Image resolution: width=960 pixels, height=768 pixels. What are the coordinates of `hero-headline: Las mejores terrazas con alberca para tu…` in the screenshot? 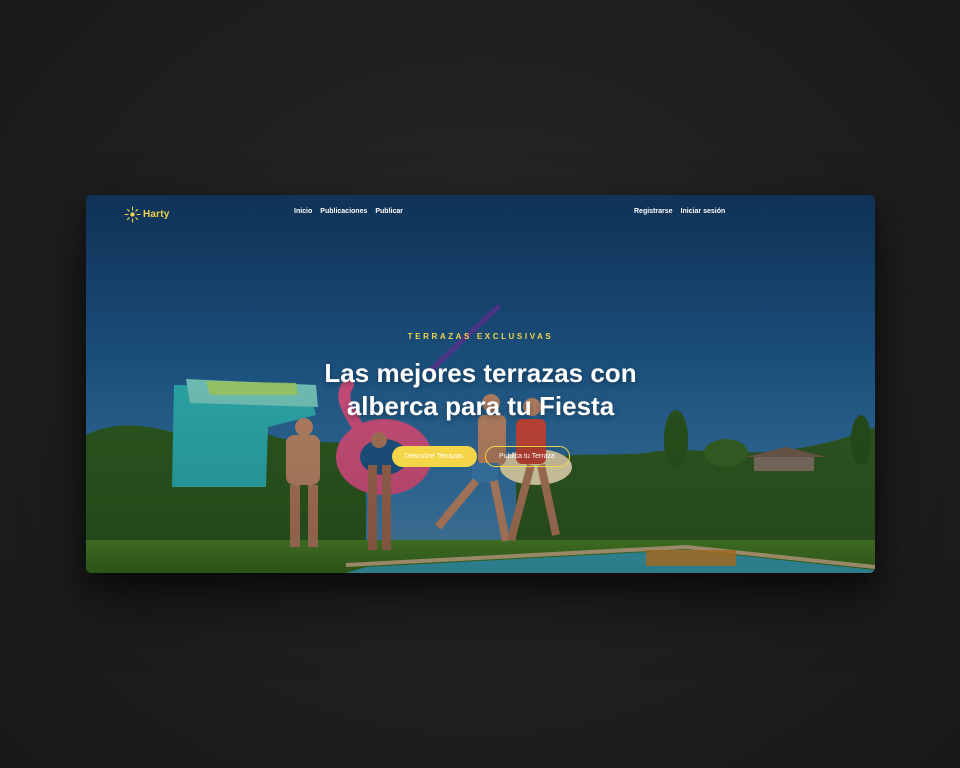 It's located at (480, 390).